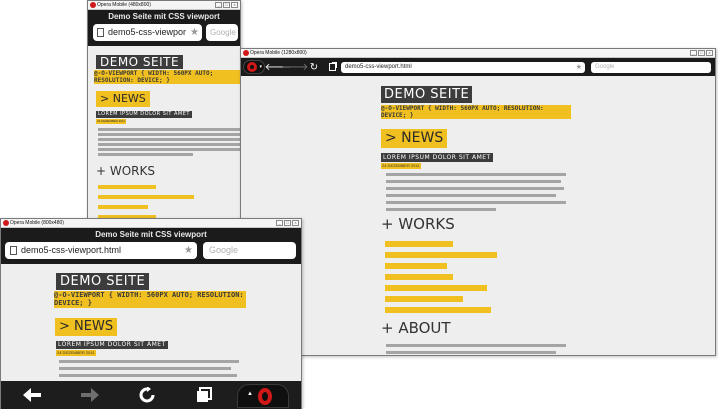 Image resolution: width=718 pixels, height=409 pixels. I want to click on opera-menu-button: ▲, so click(263, 396).